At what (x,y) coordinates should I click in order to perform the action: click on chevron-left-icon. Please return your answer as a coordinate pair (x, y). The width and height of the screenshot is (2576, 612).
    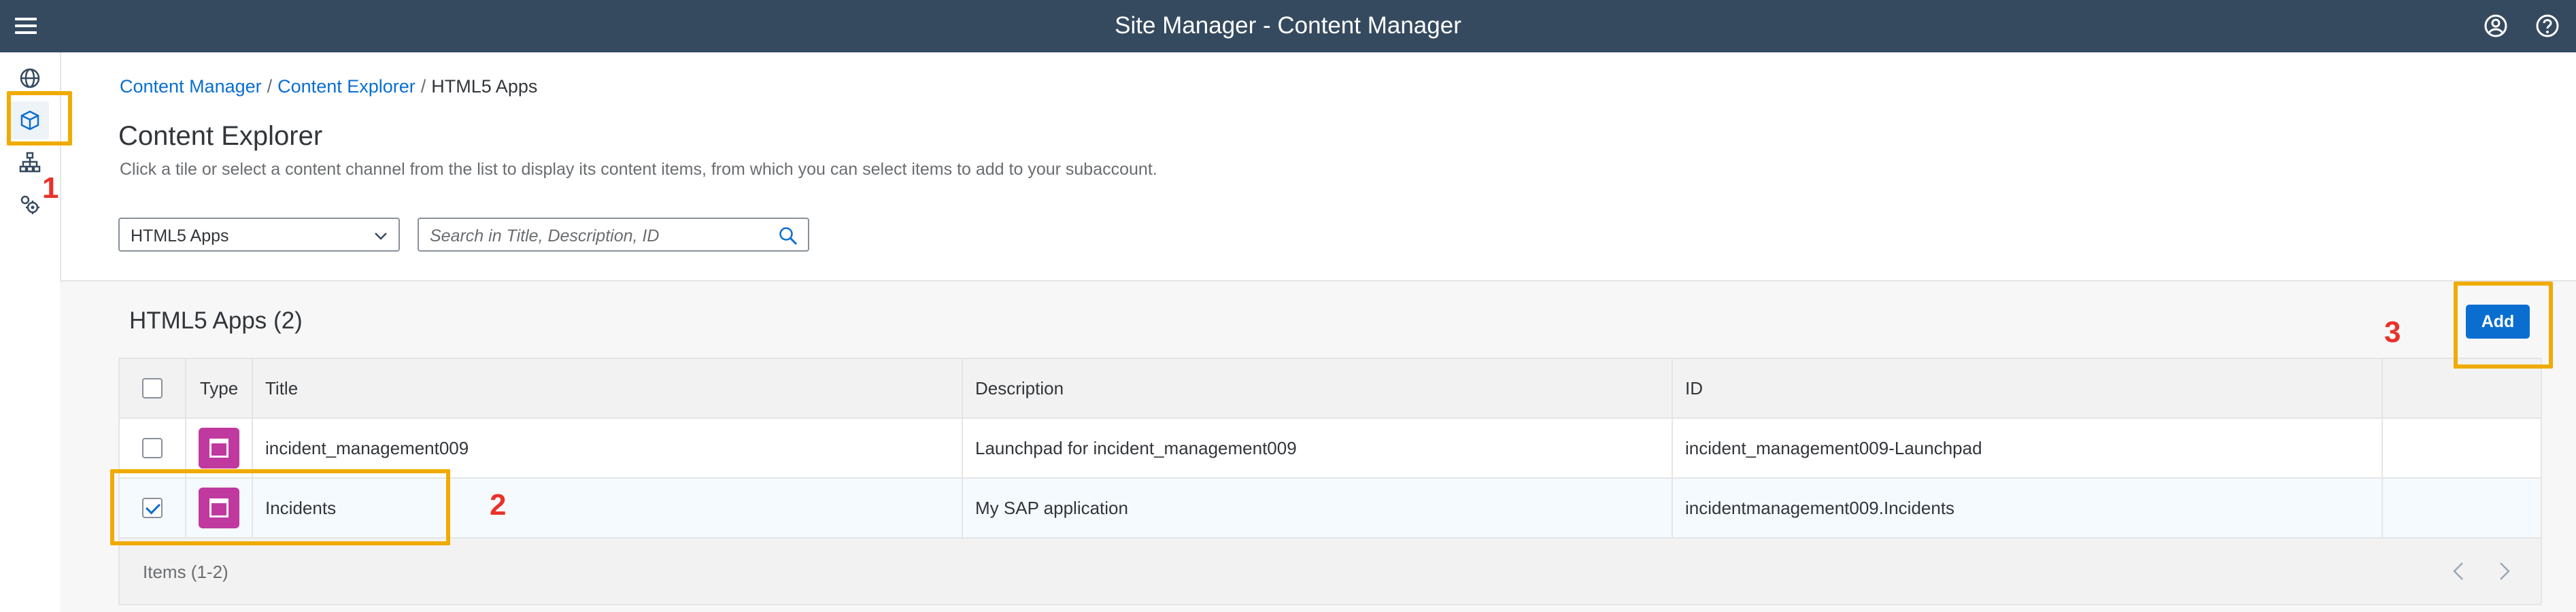
    Looking at the image, I should click on (2459, 572).